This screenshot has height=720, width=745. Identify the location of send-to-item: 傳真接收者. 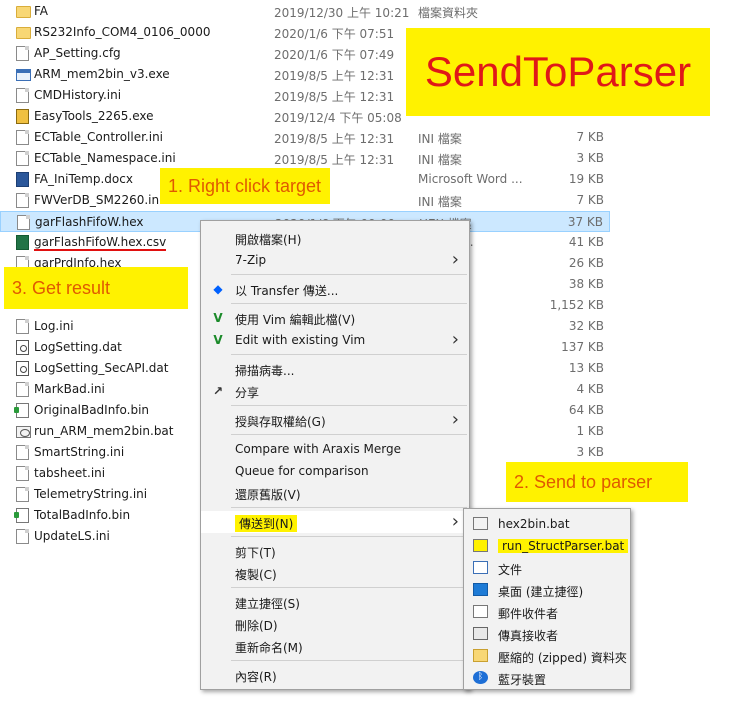
(547, 634).